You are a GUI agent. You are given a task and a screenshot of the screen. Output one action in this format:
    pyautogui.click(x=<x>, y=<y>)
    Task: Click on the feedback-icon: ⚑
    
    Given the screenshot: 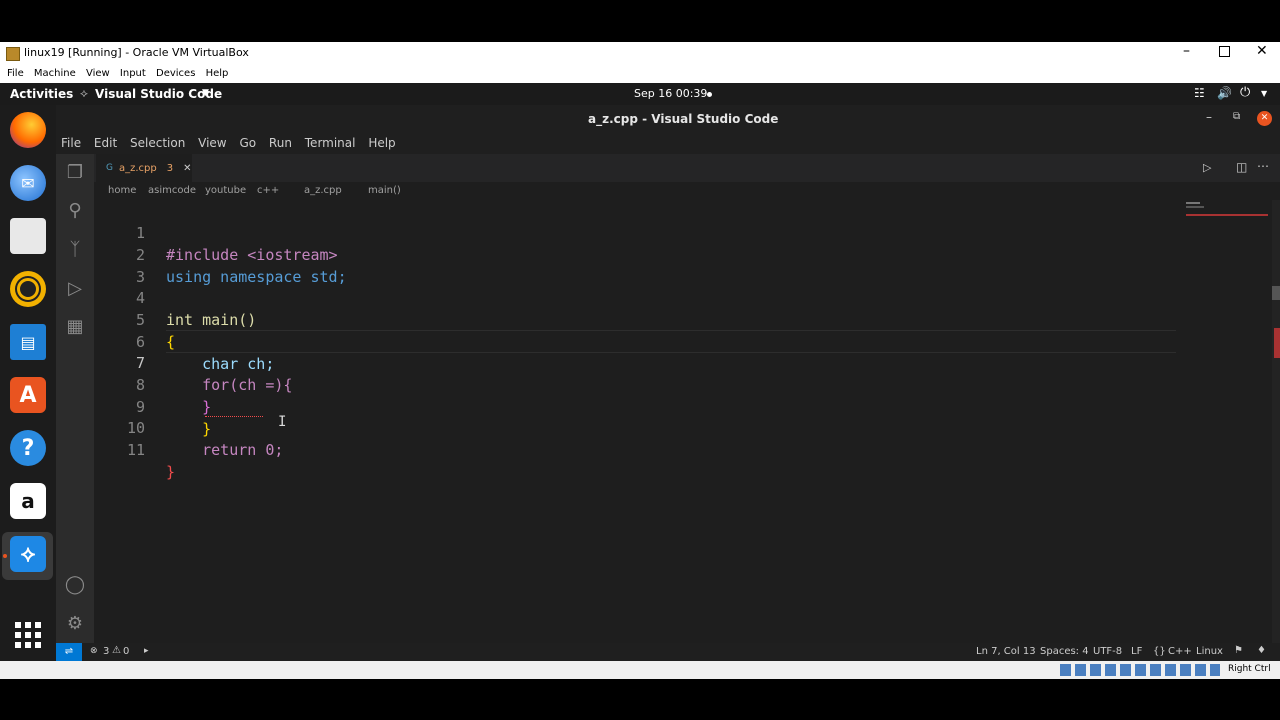 What is the action you would take?
    pyautogui.click(x=1238, y=650)
    